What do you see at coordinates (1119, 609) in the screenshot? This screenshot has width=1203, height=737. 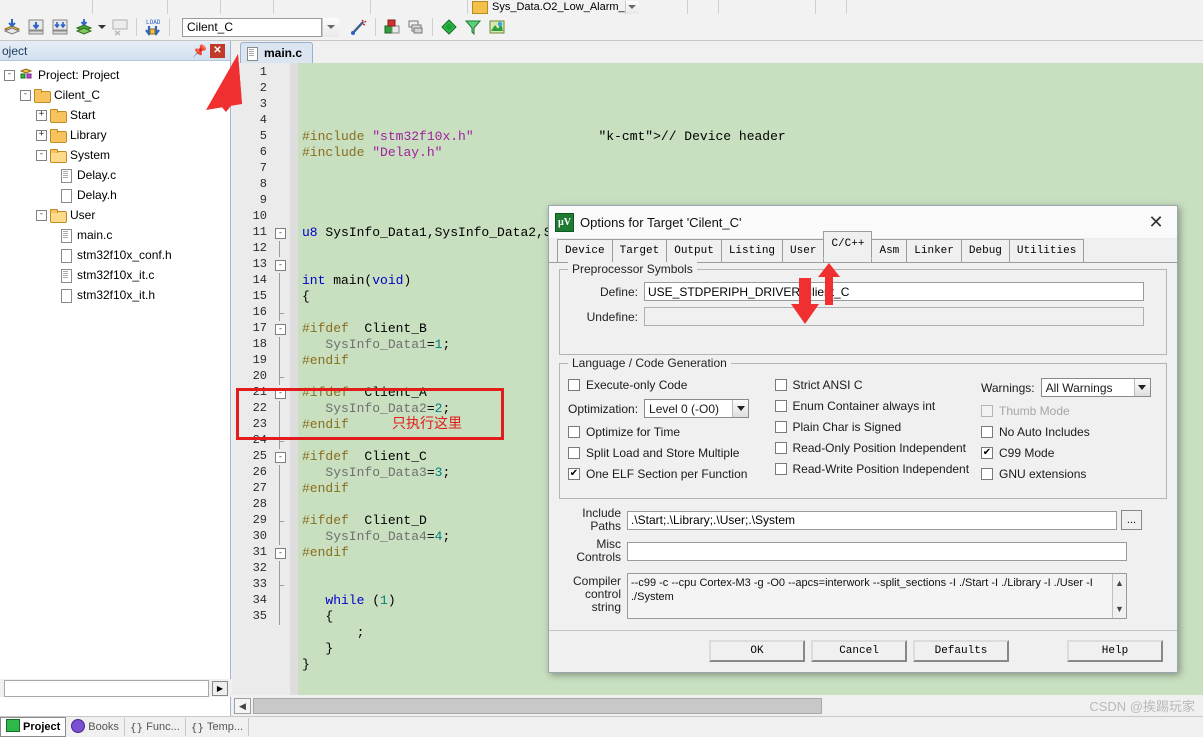 I see `scroll-down-arrow-icon: ▼` at bounding box center [1119, 609].